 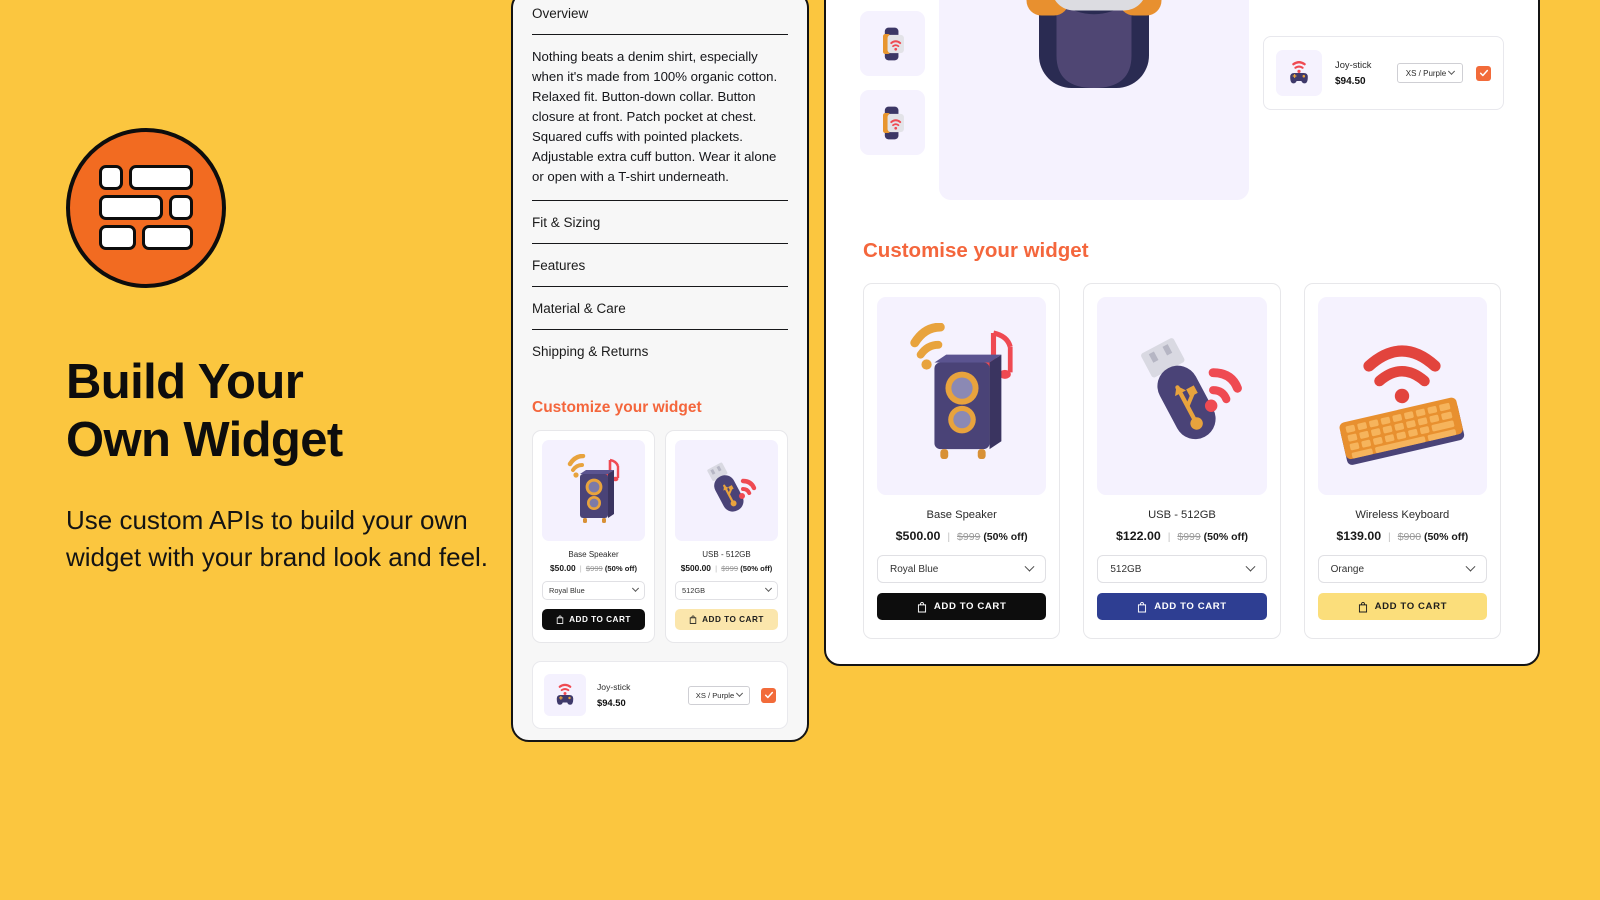 I want to click on promo-title-line-1: Build Your, so click(x=185, y=382).